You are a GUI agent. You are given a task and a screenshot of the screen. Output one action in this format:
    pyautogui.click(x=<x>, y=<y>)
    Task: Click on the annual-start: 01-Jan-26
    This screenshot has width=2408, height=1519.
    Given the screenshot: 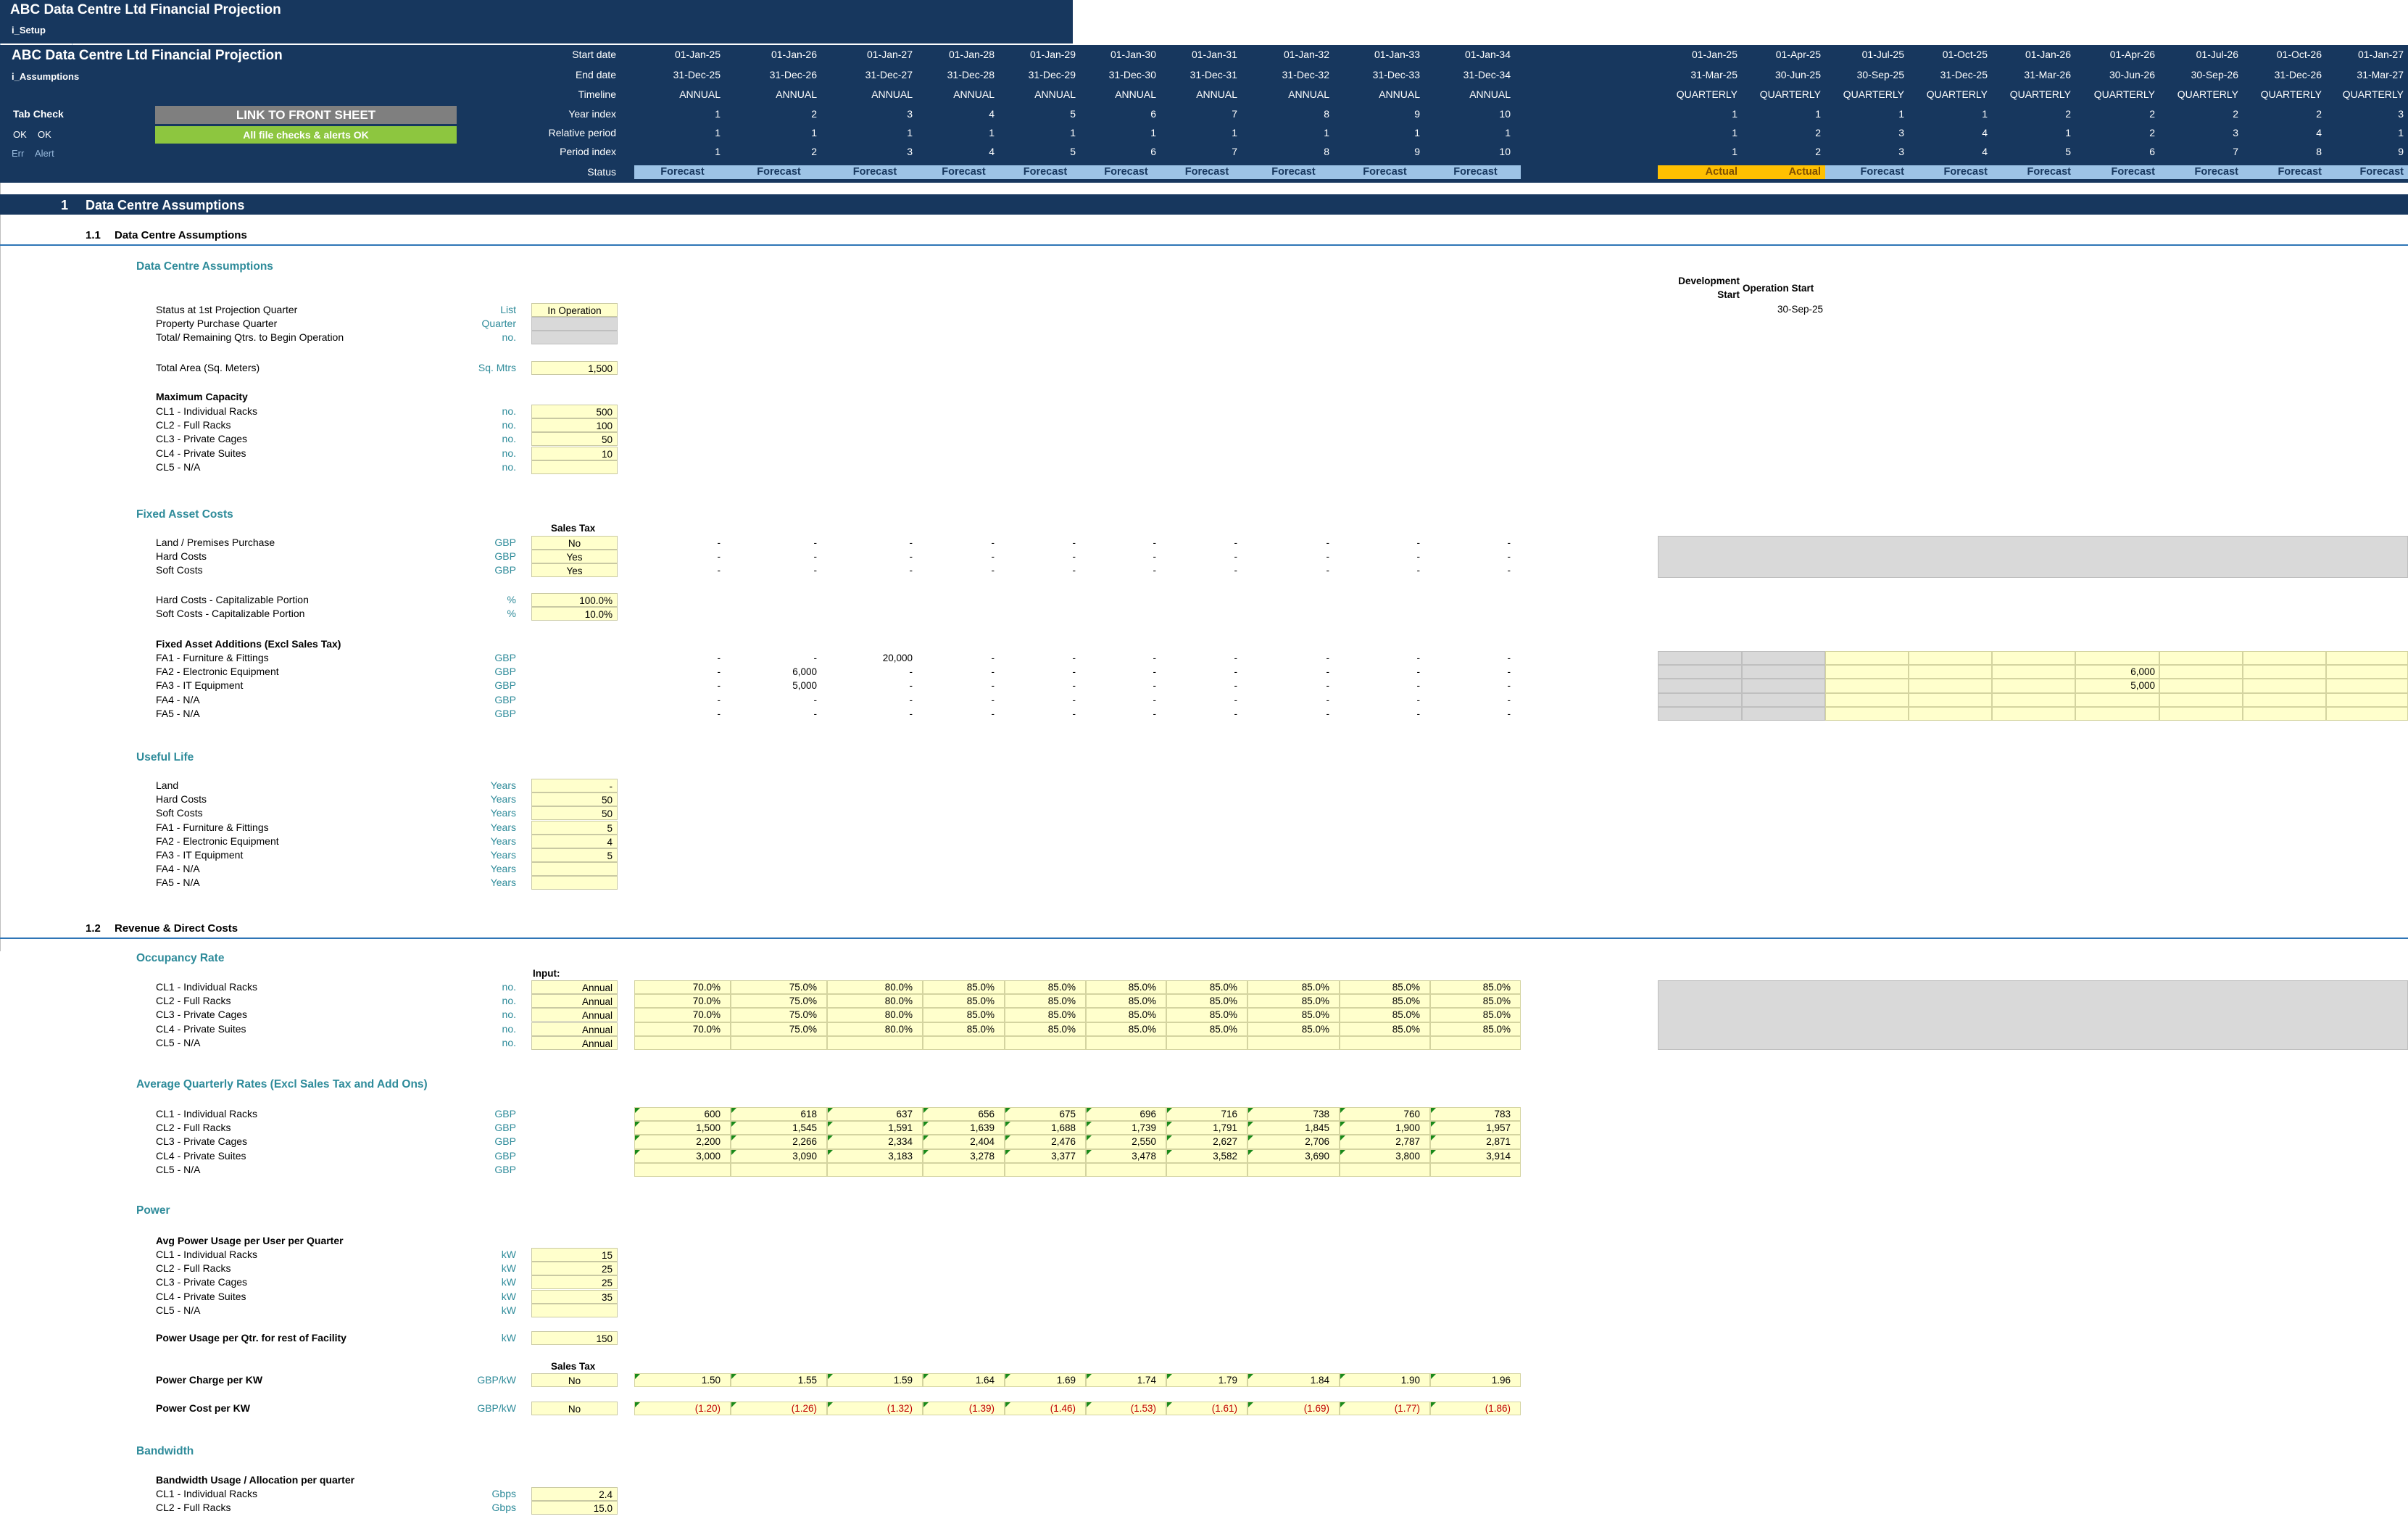 What is the action you would take?
    pyautogui.click(x=794, y=54)
    